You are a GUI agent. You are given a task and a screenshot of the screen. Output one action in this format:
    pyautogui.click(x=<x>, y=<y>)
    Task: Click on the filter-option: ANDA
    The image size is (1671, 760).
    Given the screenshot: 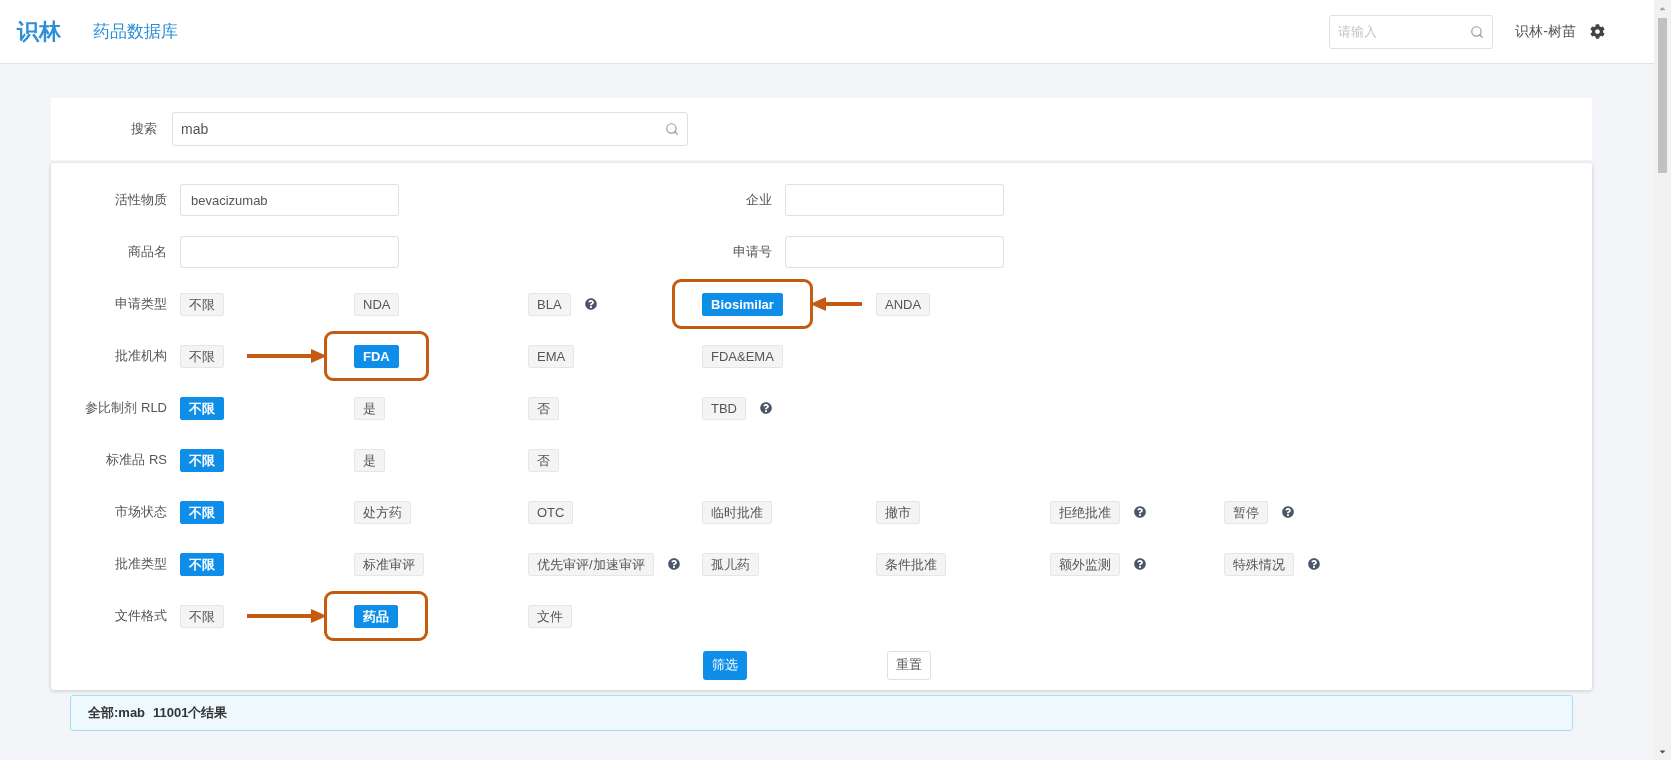 What is the action you would take?
    pyautogui.click(x=903, y=304)
    